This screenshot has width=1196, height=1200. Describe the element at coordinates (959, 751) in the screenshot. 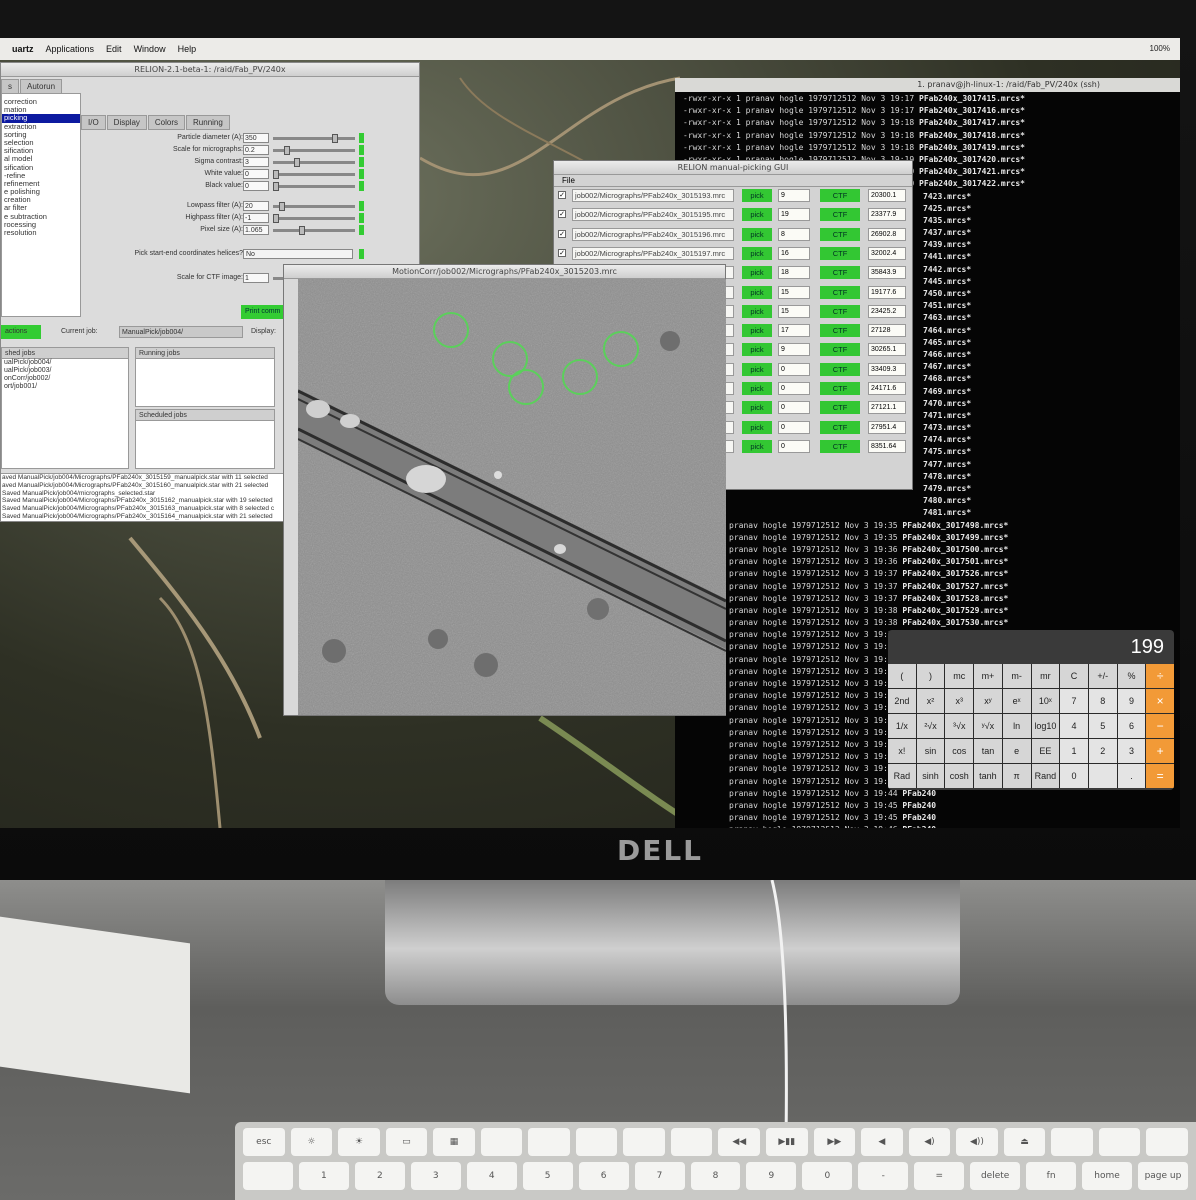

I see `calculator-key: cos` at that location.